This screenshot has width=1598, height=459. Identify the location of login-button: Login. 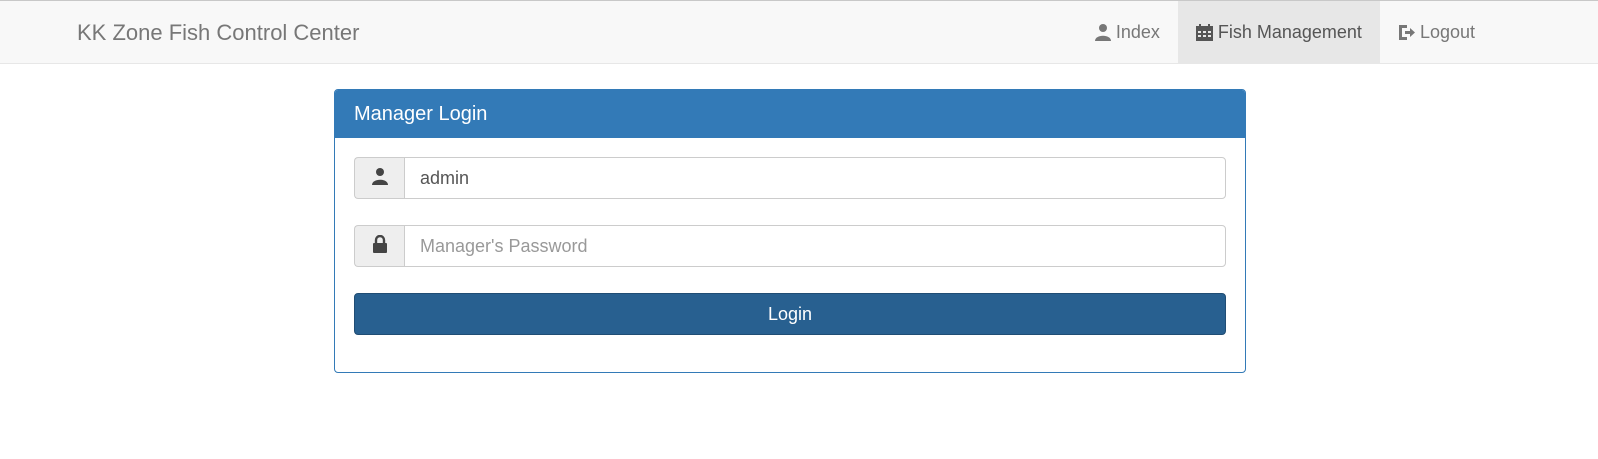
(790, 314).